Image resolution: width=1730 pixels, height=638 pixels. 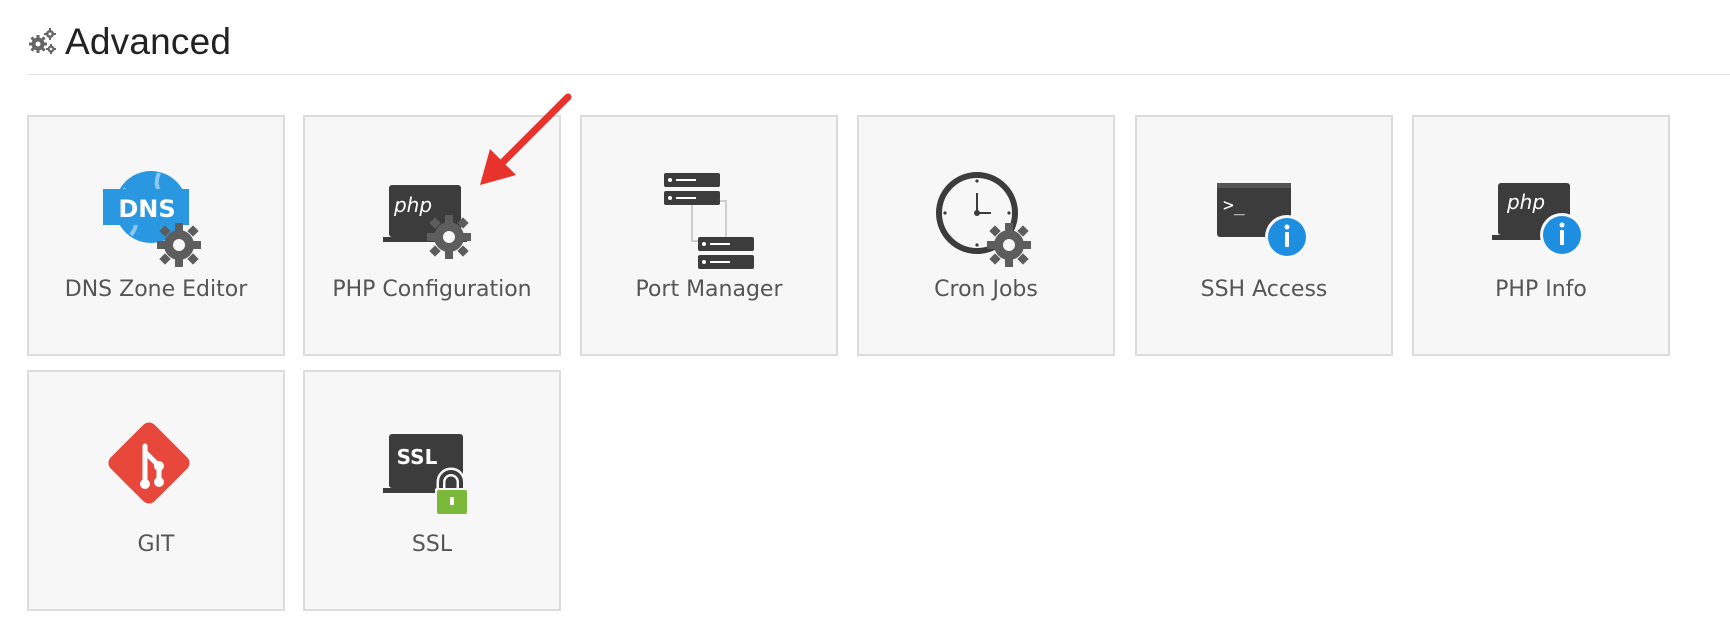 I want to click on tile-ssl: SSL SSL, so click(x=432, y=490).